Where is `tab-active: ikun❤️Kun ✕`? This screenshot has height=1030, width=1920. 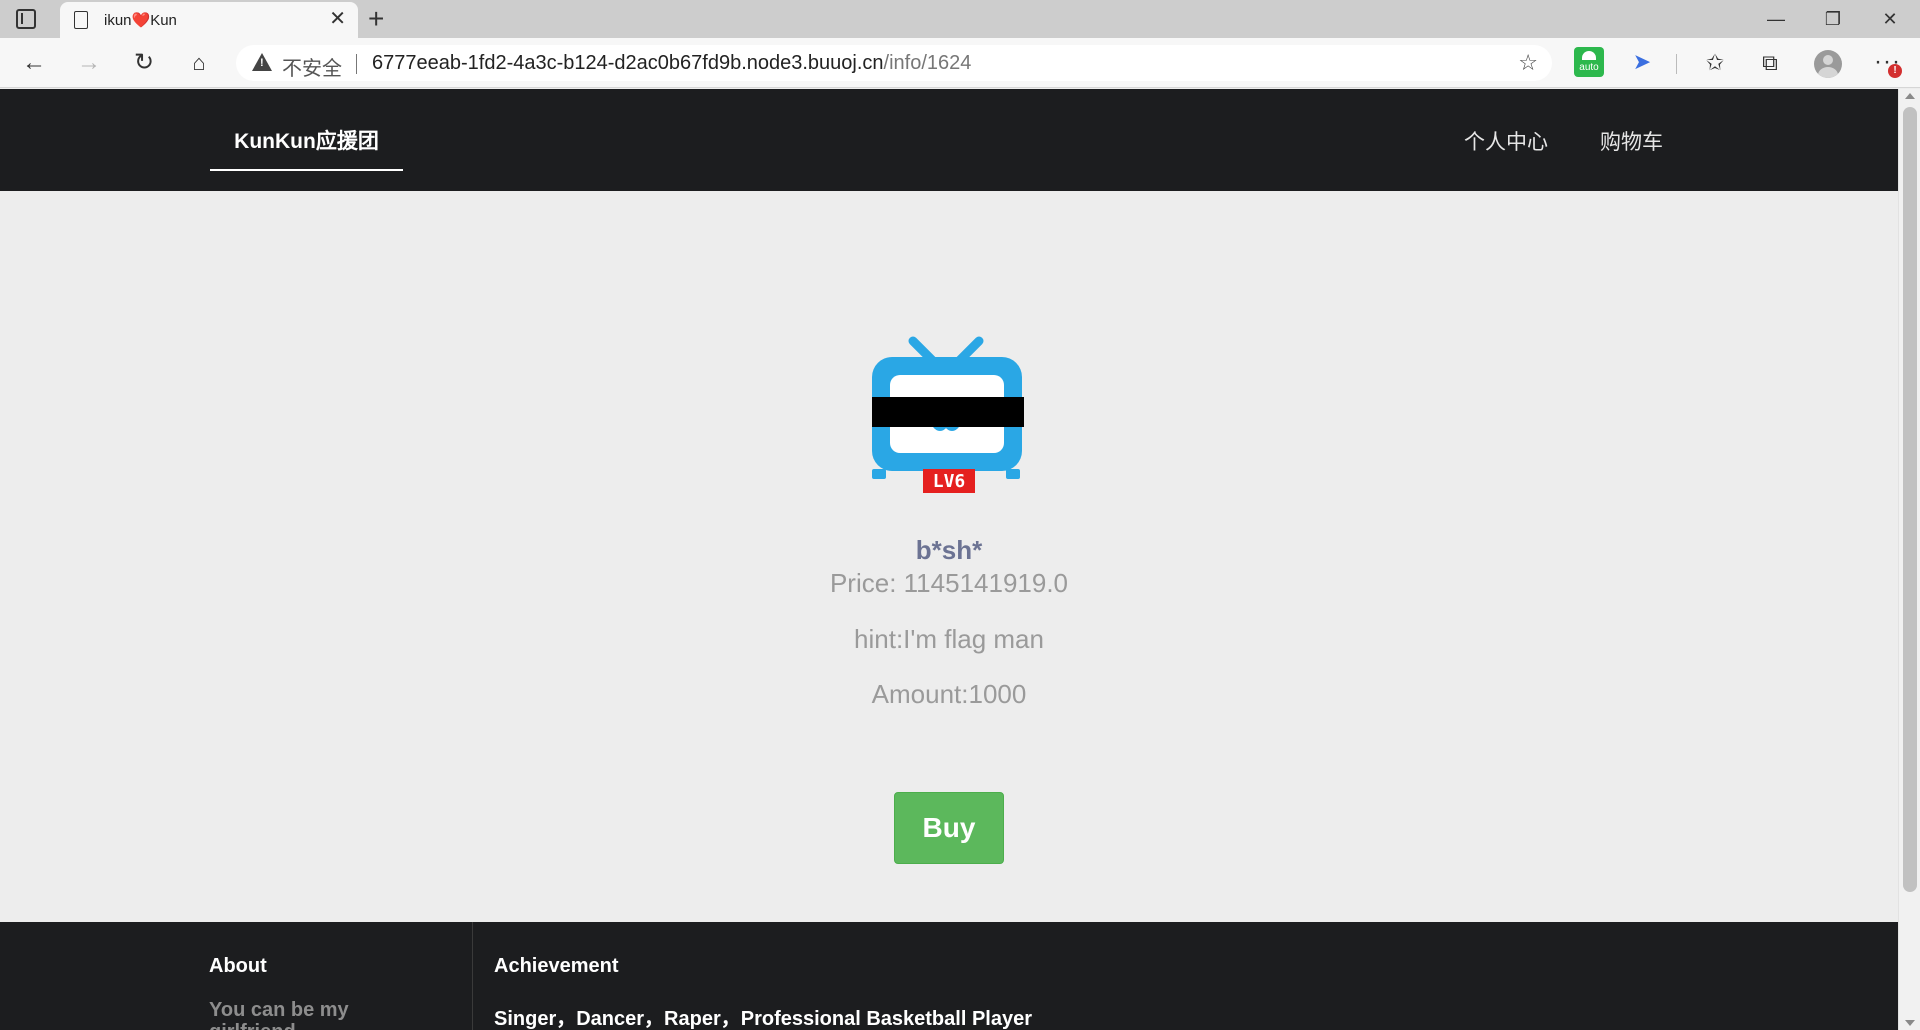
tab-active: ikun❤️Kun ✕ is located at coordinates (209, 20).